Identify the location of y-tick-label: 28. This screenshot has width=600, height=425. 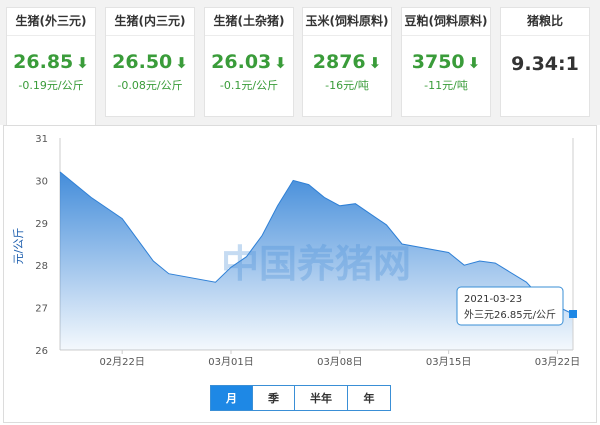
(41, 266).